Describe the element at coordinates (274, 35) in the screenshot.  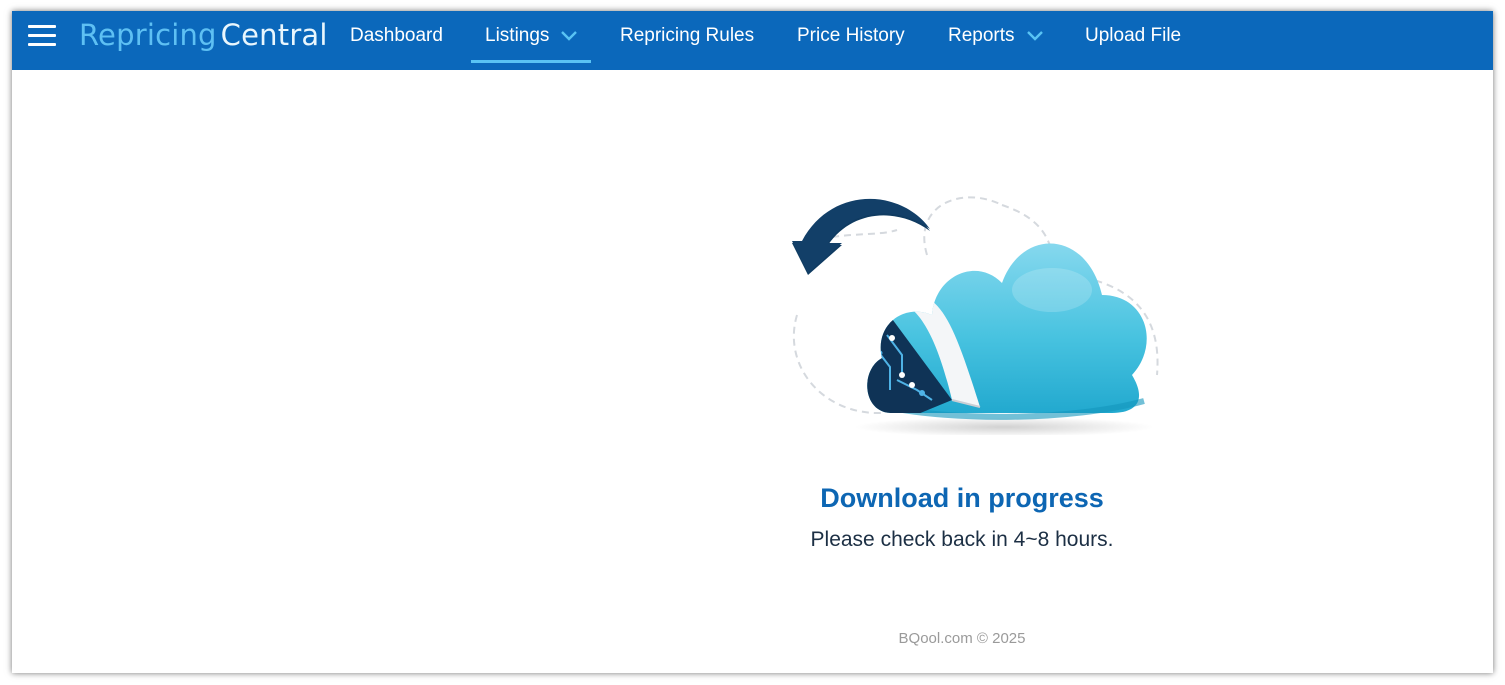
I see `brand-logo-part2: Central` at that location.